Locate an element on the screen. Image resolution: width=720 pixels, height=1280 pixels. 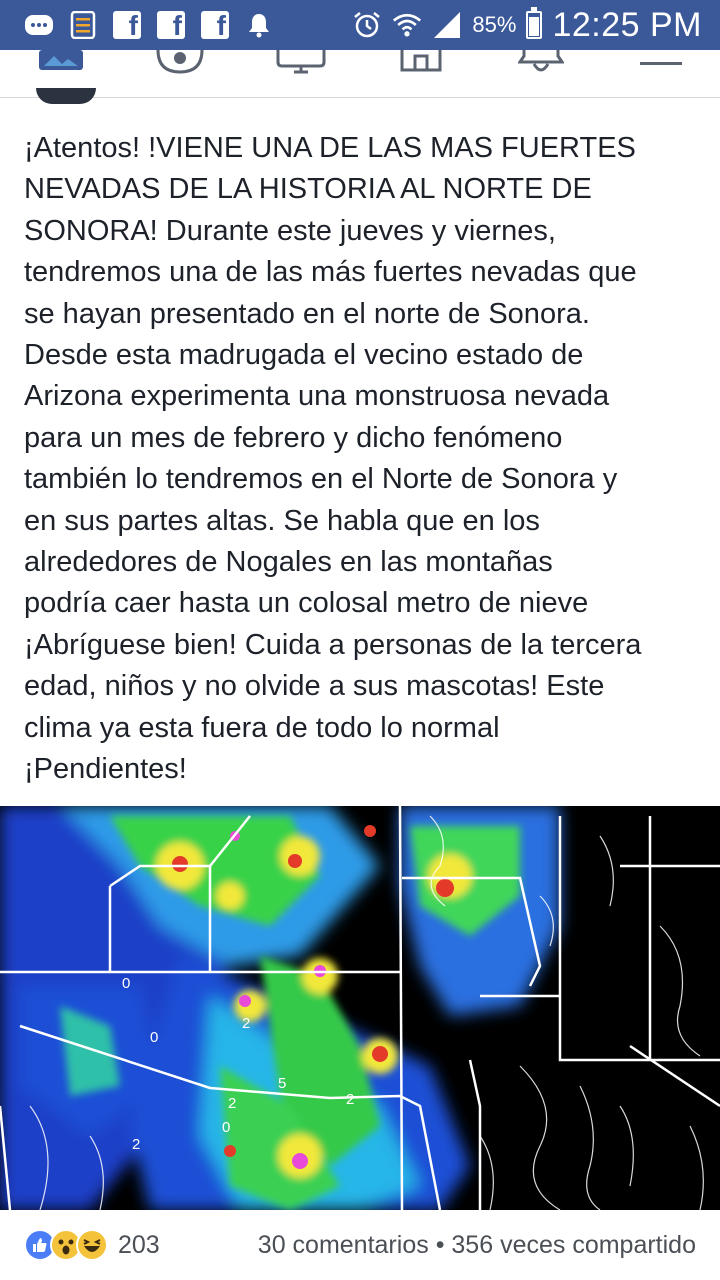
post-text-line: ¡Atentos! !VIENE UNA DE LAS MAS FUERTES is located at coordinates (330, 148).